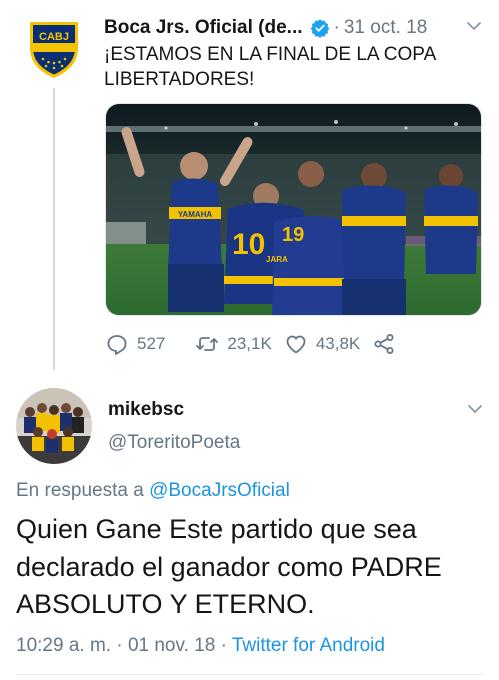 Image resolution: width=499 pixels, height=680 pixels. I want to click on in-reply-to-link: @BocaJrsOficial, so click(219, 490).